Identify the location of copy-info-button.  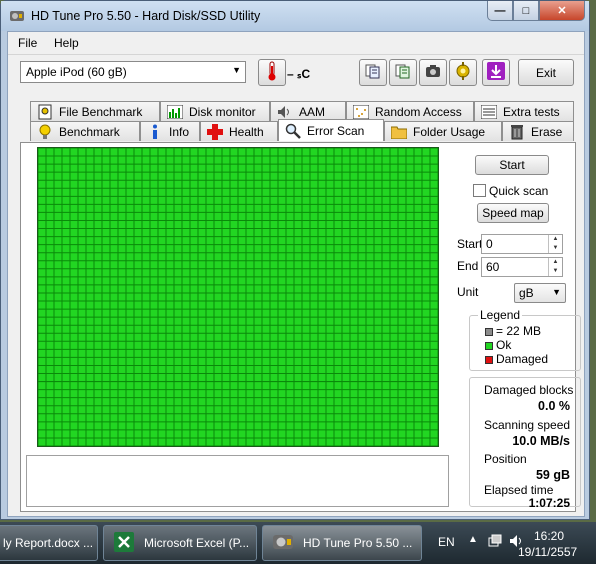
(373, 72).